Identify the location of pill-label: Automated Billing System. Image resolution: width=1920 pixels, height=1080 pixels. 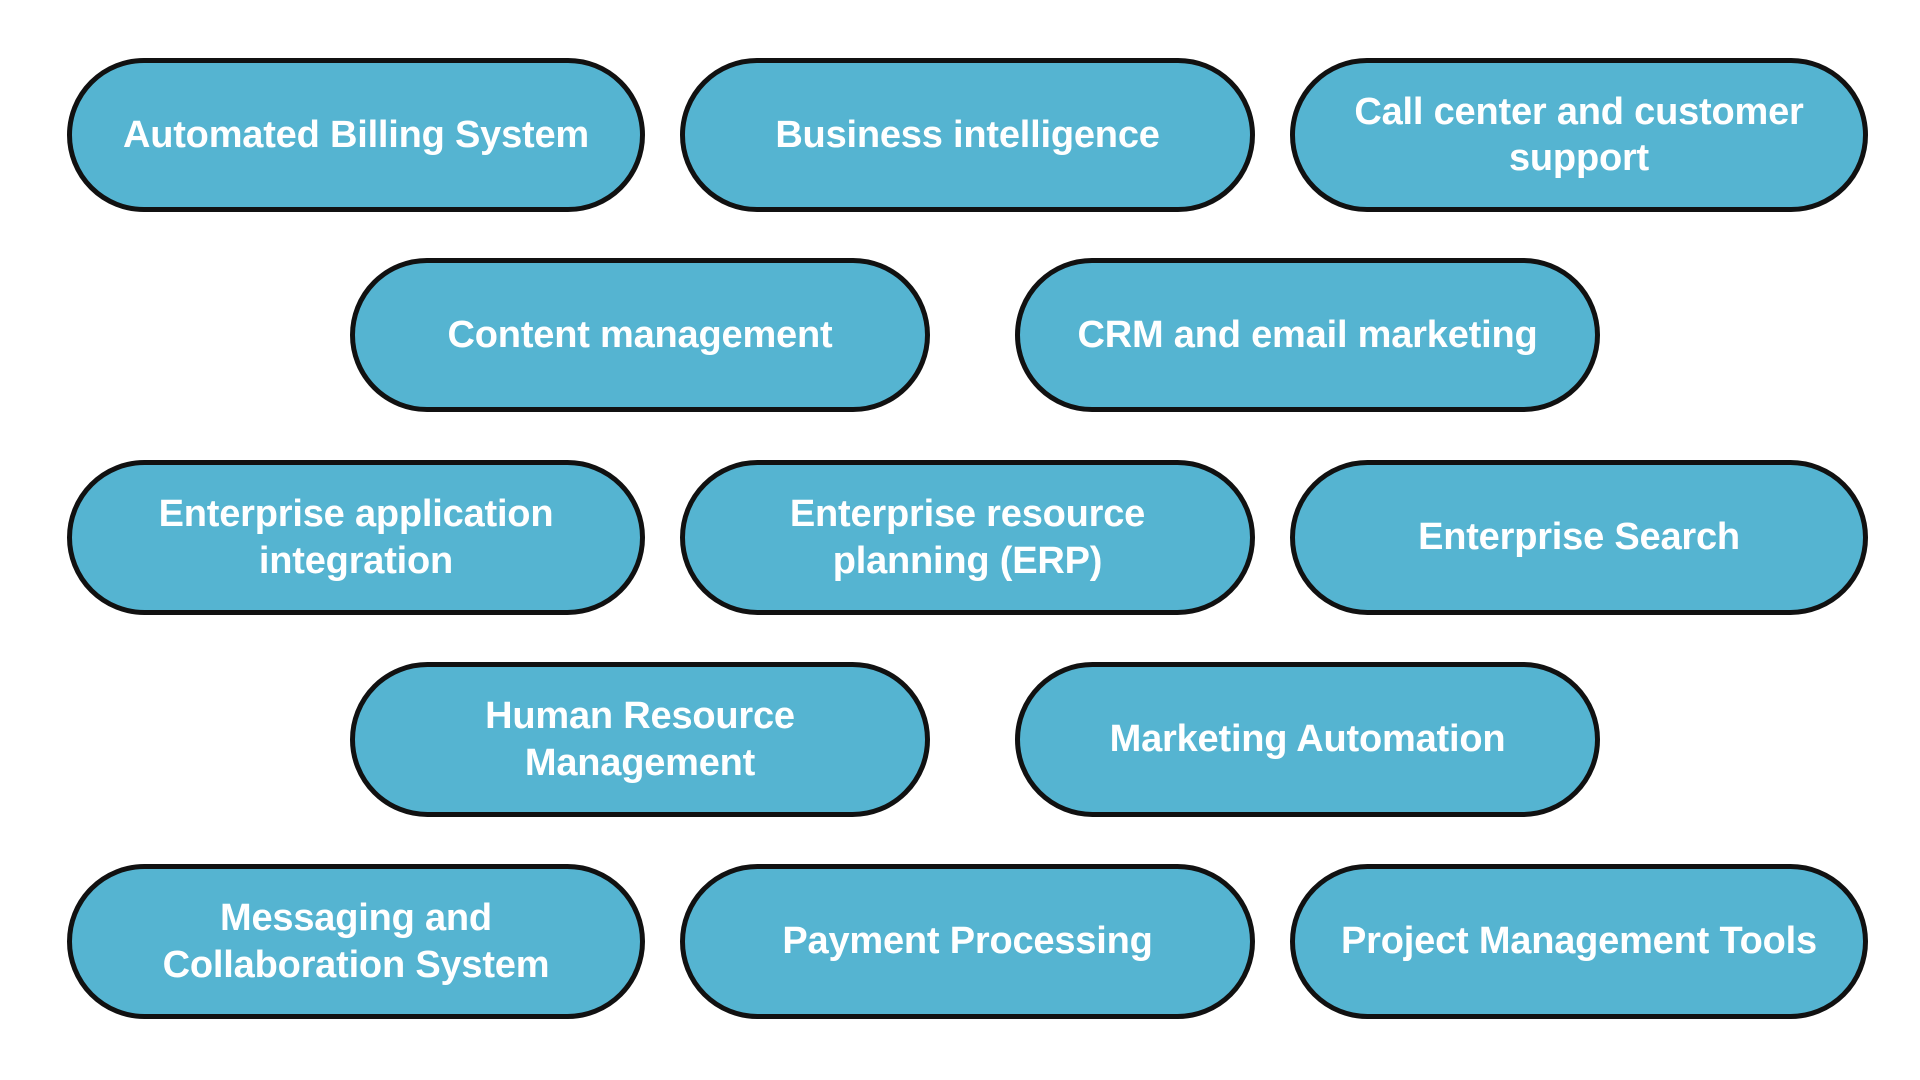
(356, 134).